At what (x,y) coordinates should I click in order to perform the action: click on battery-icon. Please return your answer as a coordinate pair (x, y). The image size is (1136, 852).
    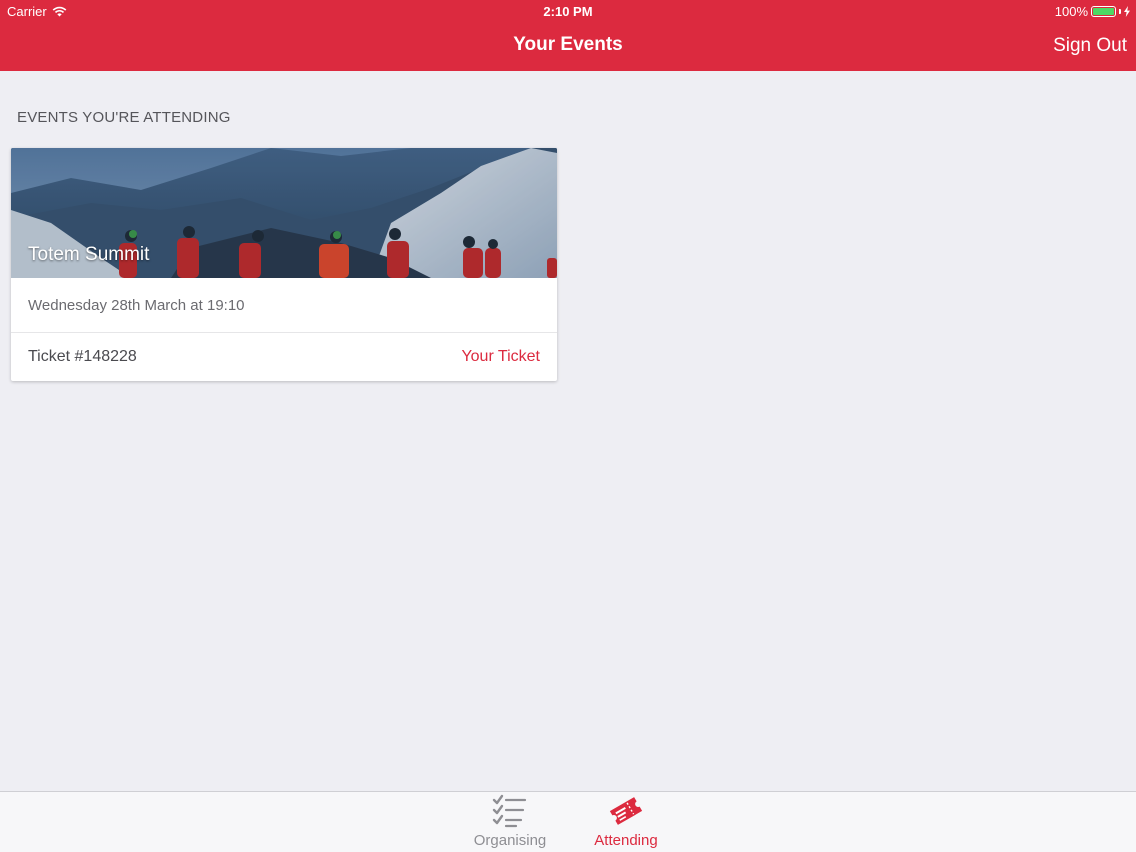
    Looking at the image, I should click on (1103, 11).